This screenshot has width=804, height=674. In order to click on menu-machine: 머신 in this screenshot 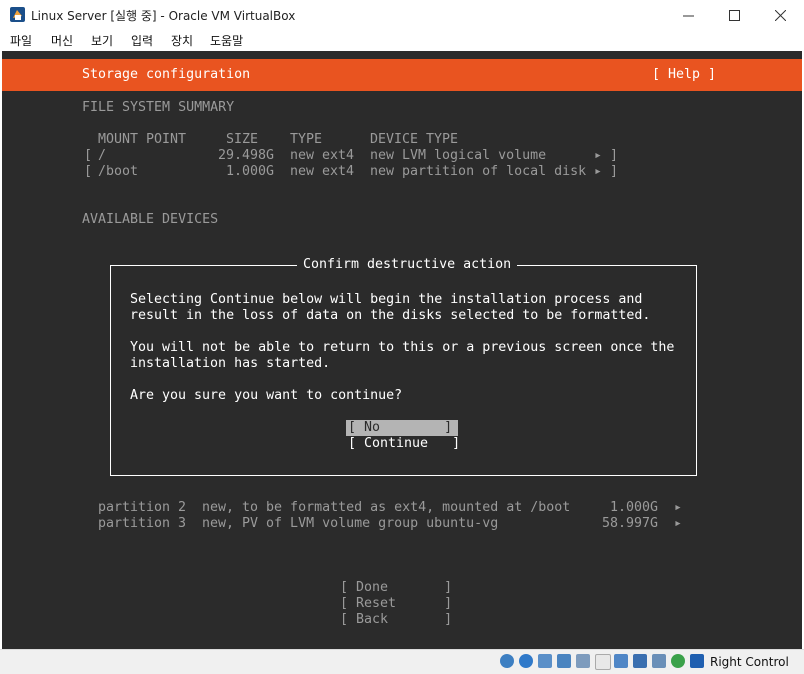, I will do `click(62, 40)`.